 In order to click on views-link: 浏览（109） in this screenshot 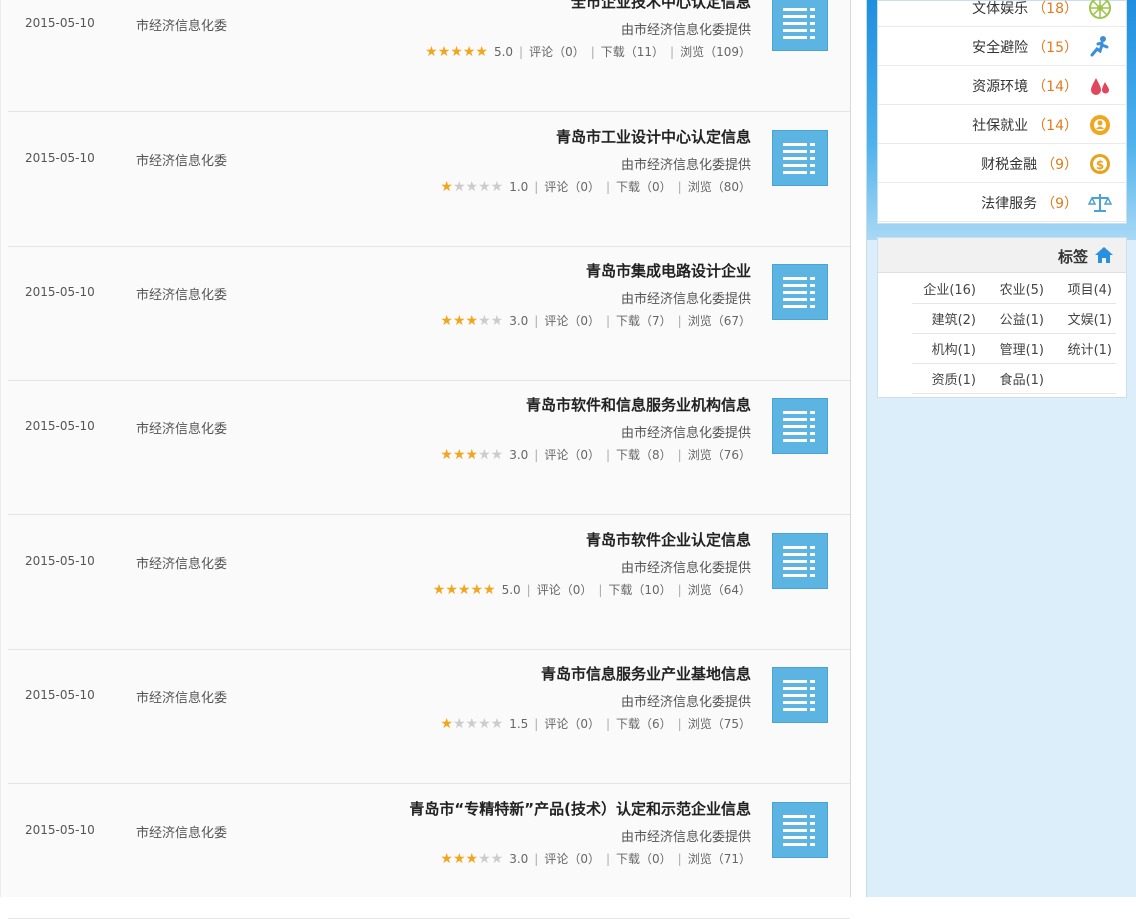, I will do `click(715, 51)`.